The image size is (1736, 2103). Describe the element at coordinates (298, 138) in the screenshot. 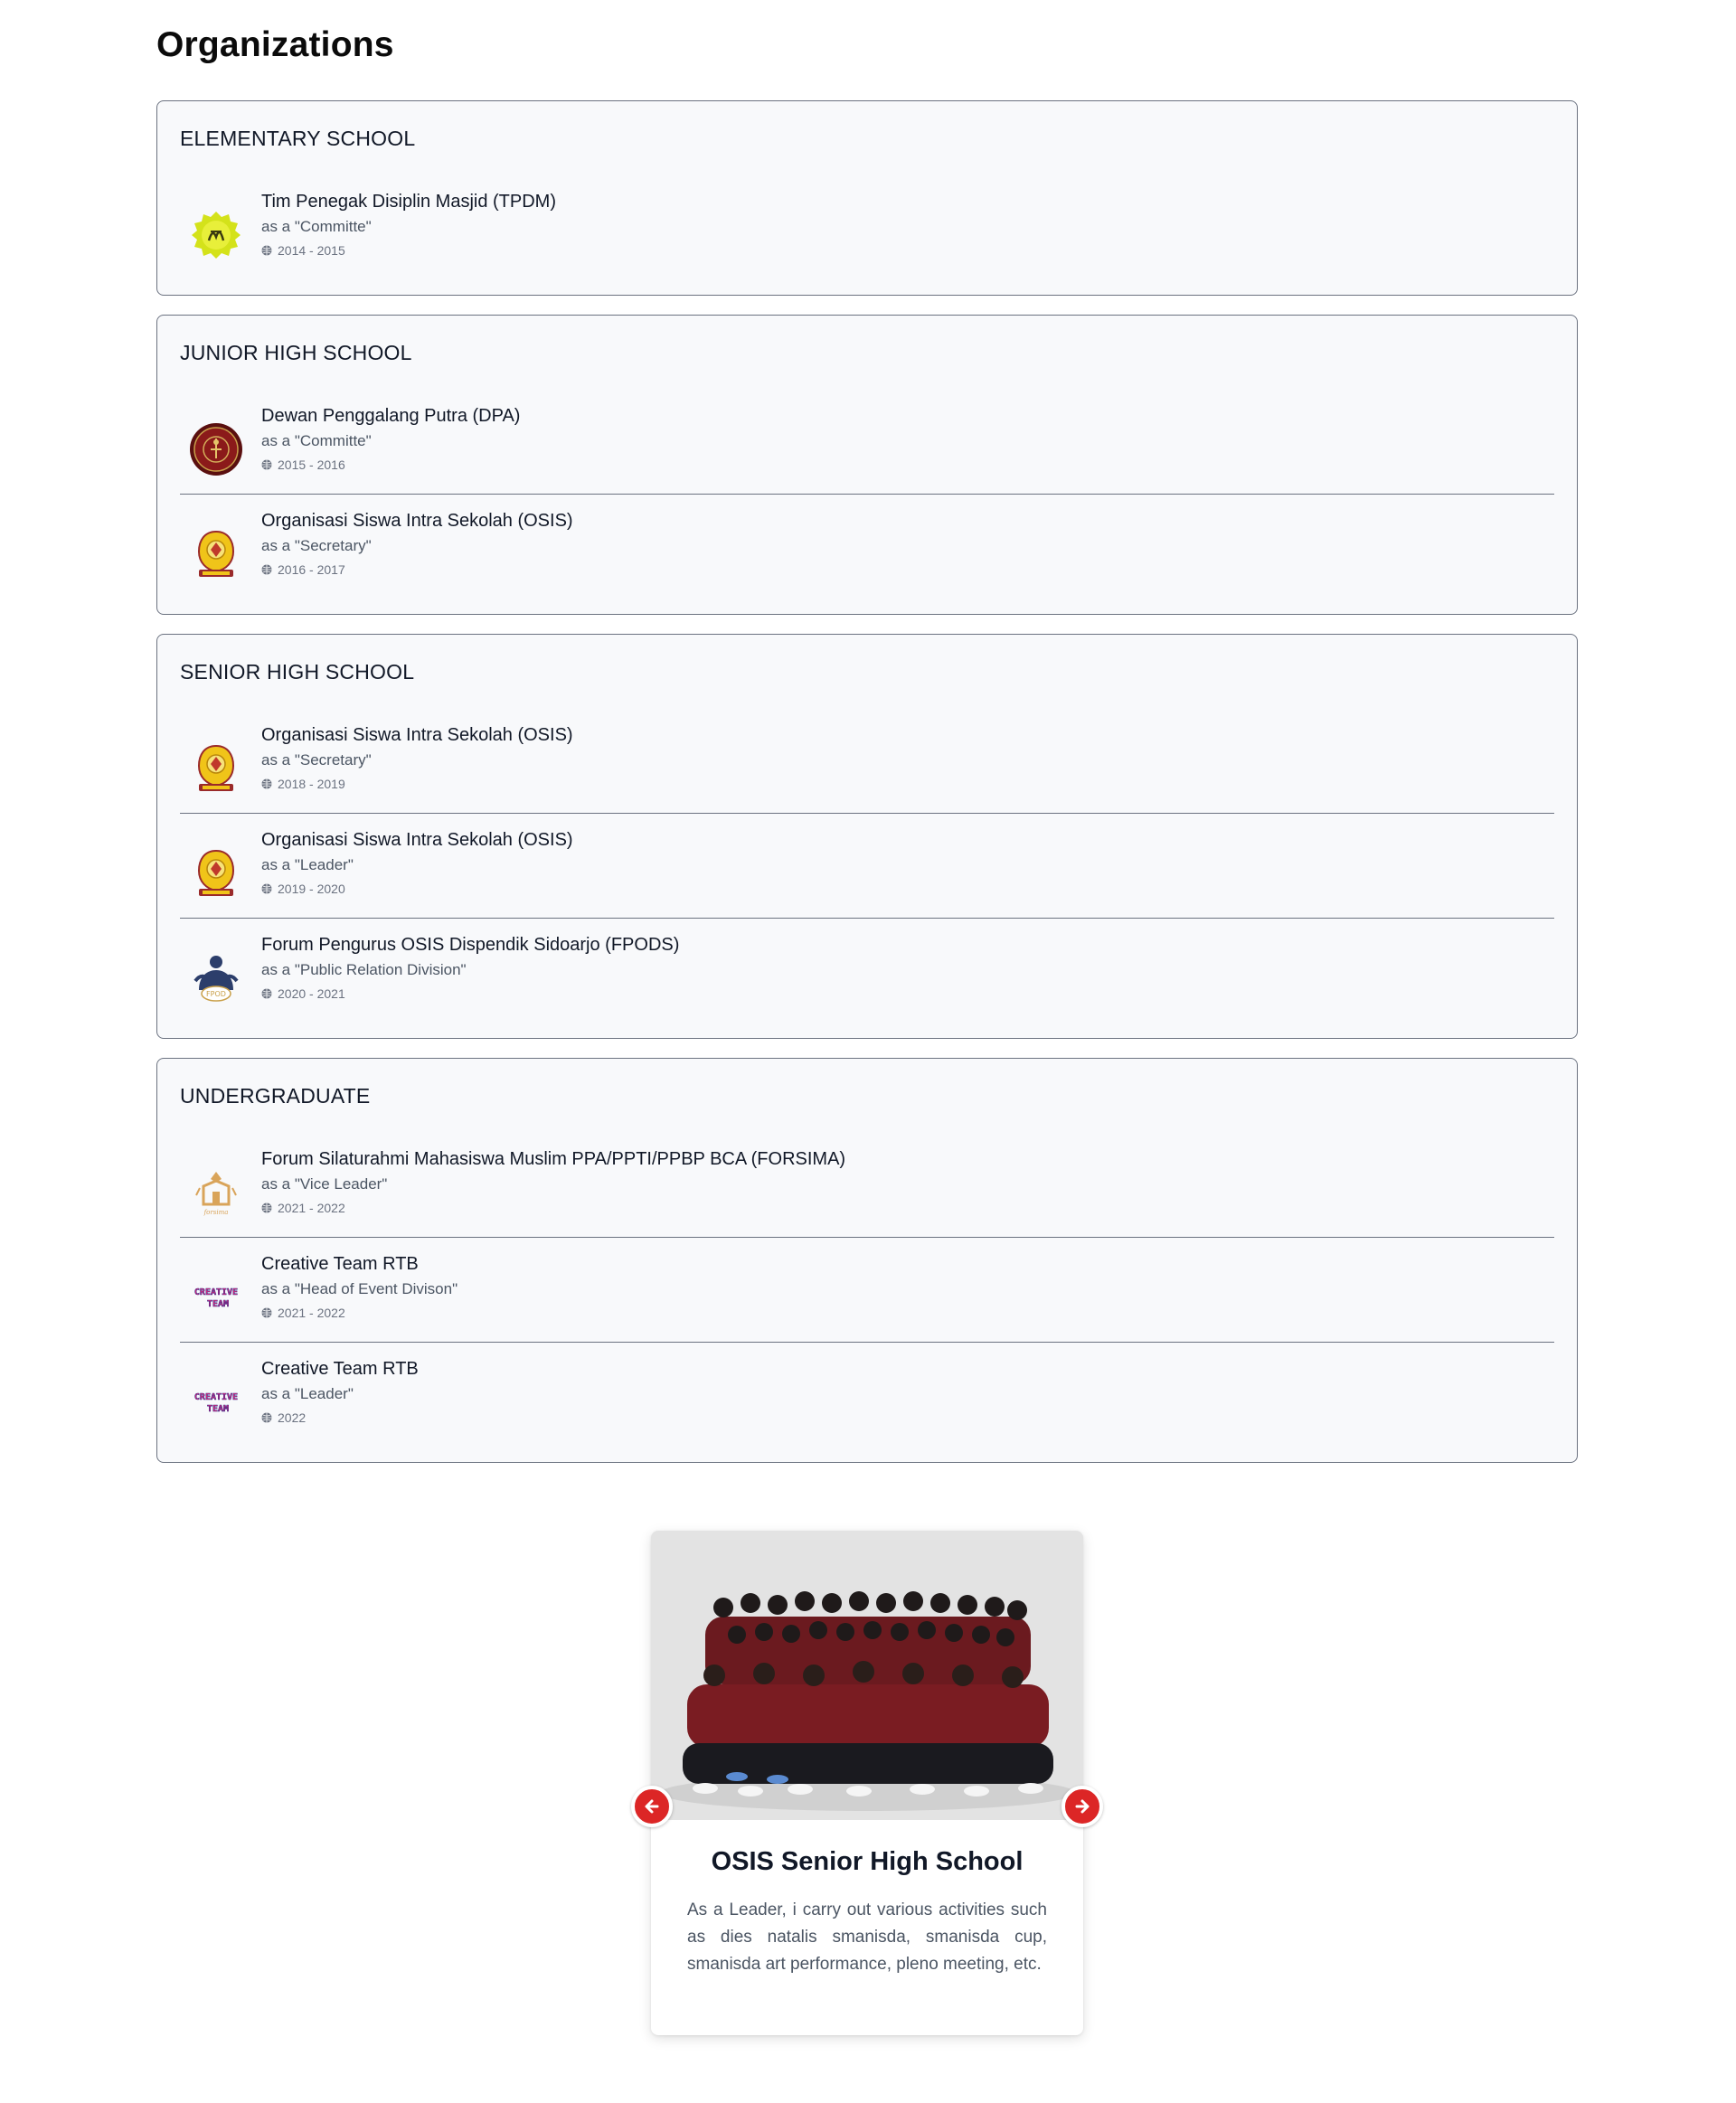

I see `section-heading: ELEMENTARY SCHOOL` at that location.